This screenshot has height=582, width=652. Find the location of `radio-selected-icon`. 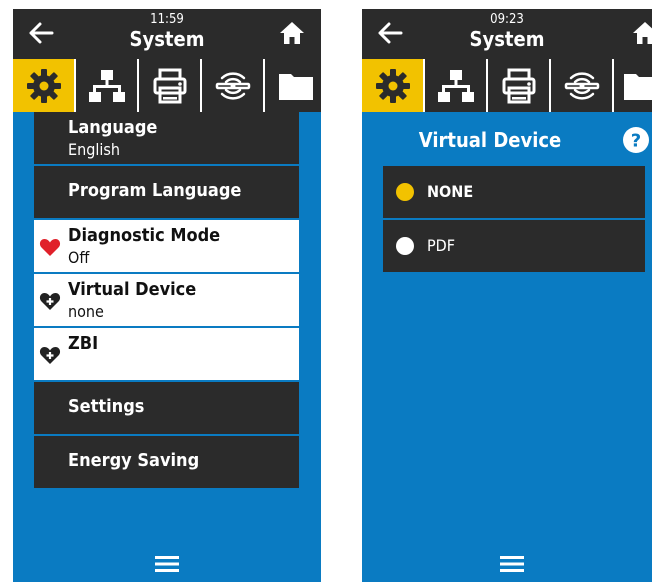

radio-selected-icon is located at coordinates (405, 192).